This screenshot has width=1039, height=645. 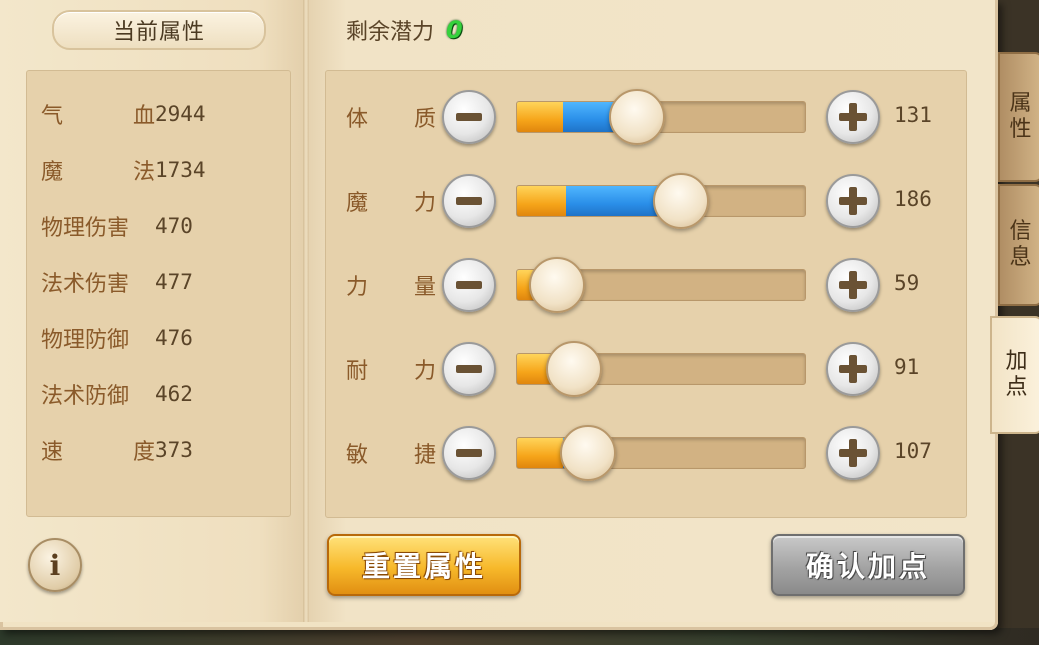 What do you see at coordinates (174, 450) in the screenshot?
I see `stat-value: 373` at bounding box center [174, 450].